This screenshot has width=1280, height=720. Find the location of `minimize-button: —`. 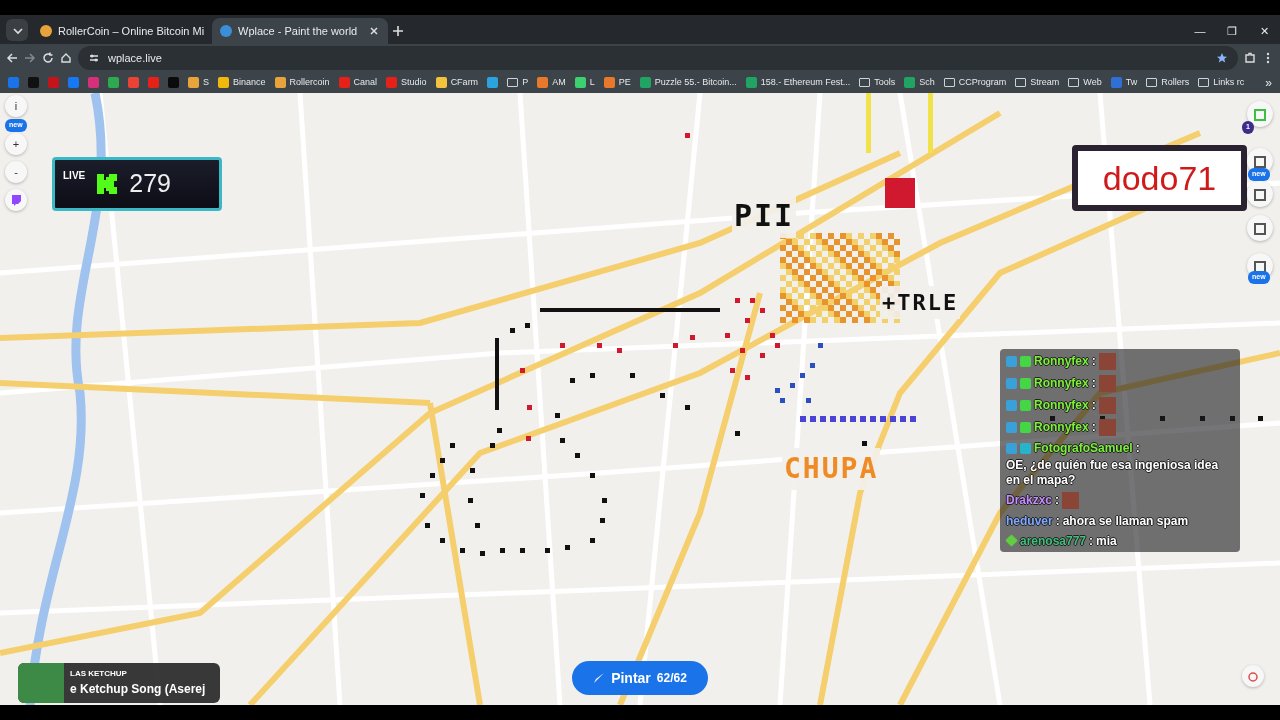

minimize-button: — is located at coordinates (1200, 31).